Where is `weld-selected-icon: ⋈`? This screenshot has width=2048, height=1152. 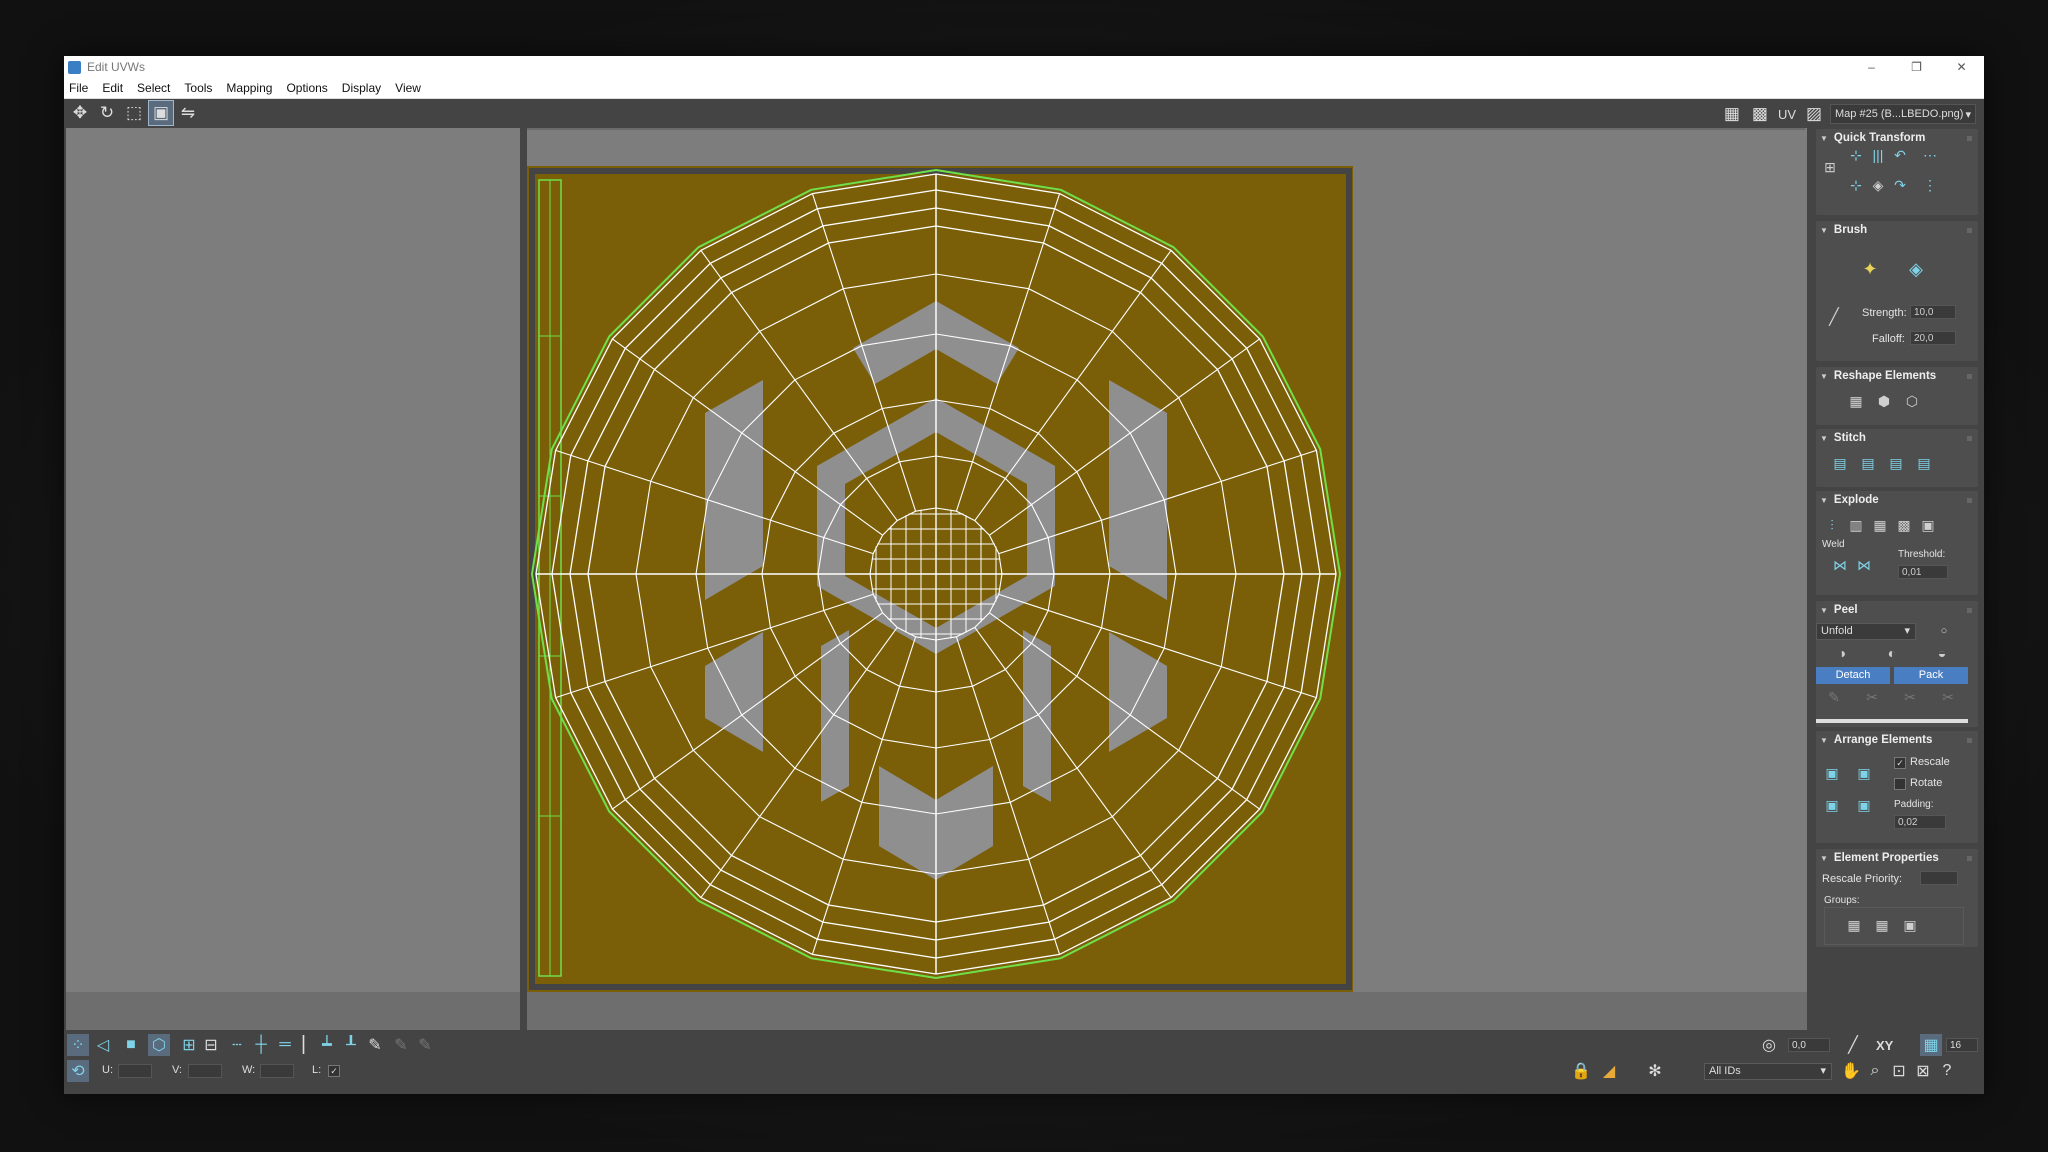 weld-selected-icon: ⋈ is located at coordinates (1840, 565).